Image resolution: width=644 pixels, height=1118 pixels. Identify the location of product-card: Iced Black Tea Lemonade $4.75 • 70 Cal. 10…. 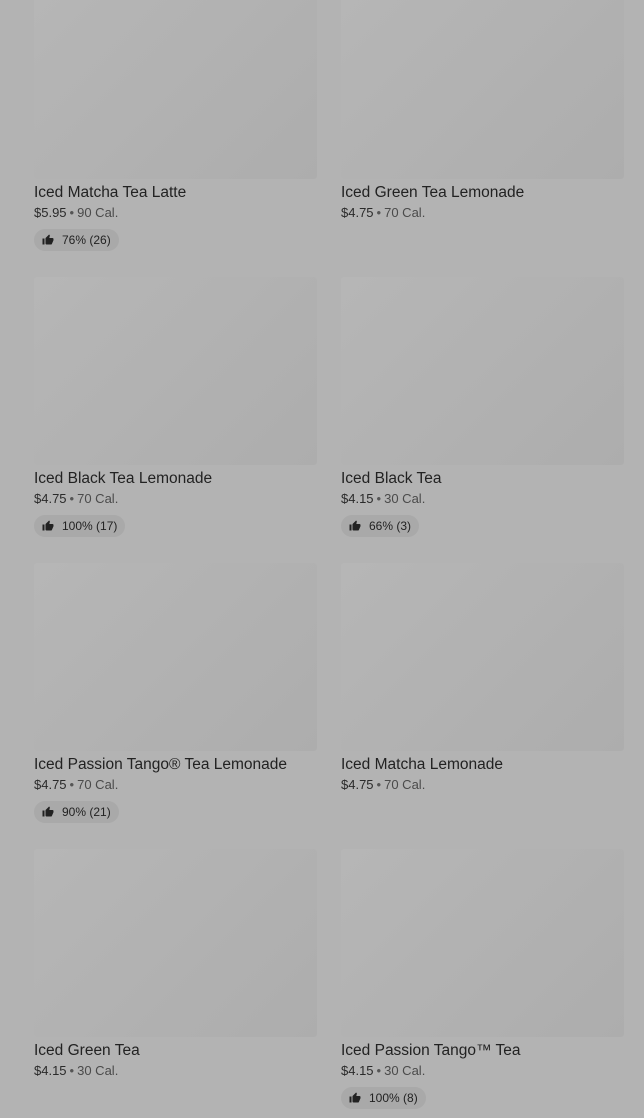
(175, 407).